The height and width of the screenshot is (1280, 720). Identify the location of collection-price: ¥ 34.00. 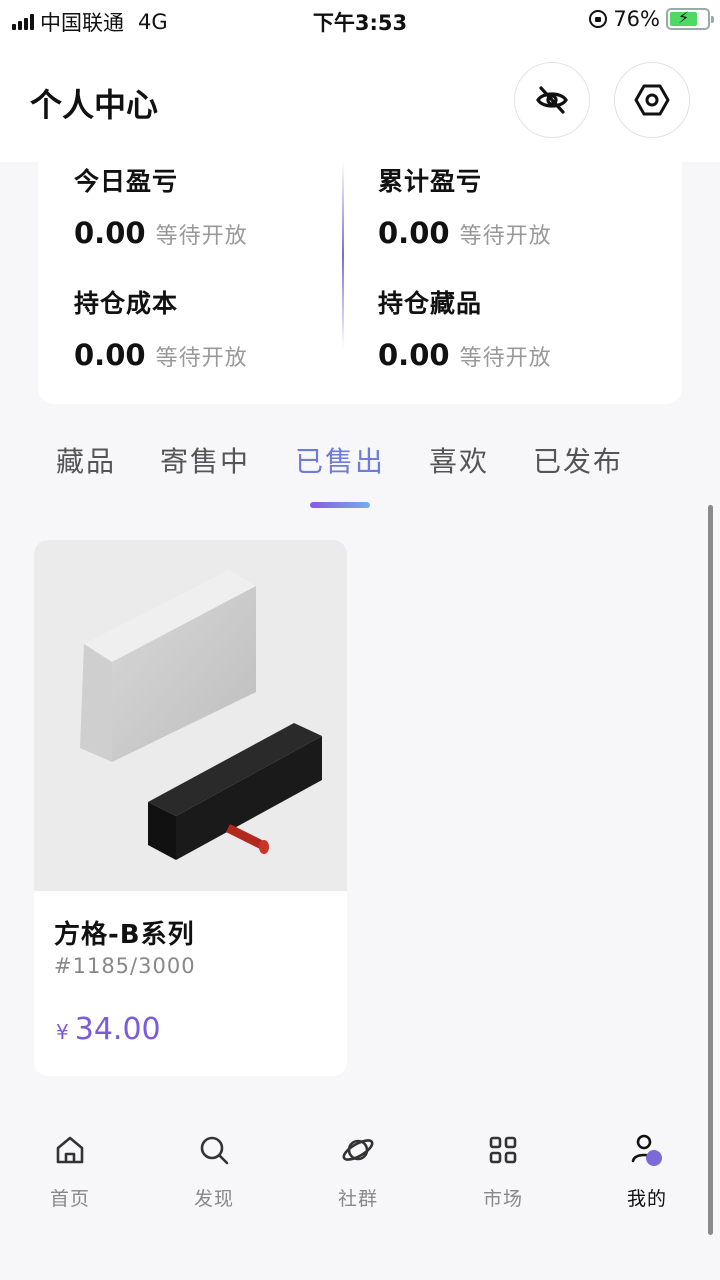
(108, 1029).